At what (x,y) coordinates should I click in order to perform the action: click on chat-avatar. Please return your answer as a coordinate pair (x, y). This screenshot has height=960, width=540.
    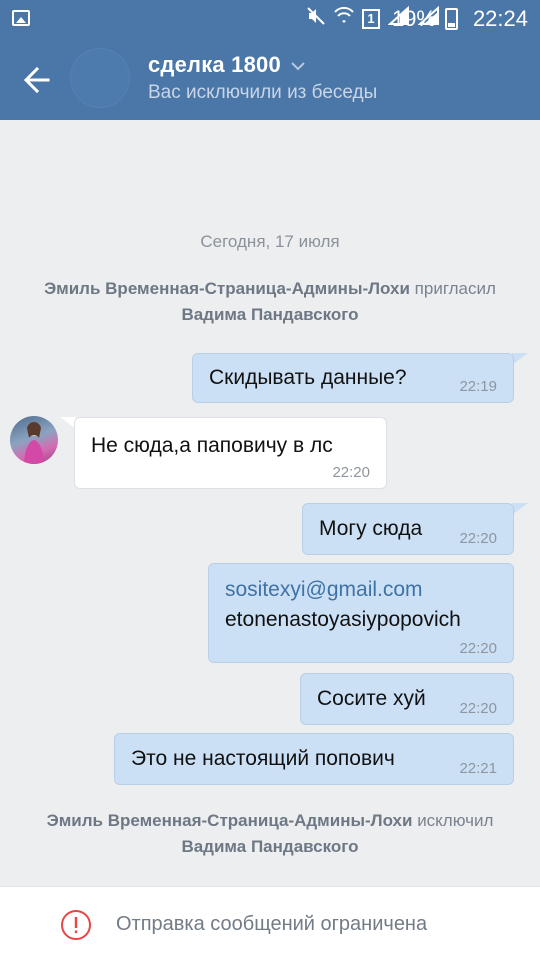
    Looking at the image, I should click on (100, 78).